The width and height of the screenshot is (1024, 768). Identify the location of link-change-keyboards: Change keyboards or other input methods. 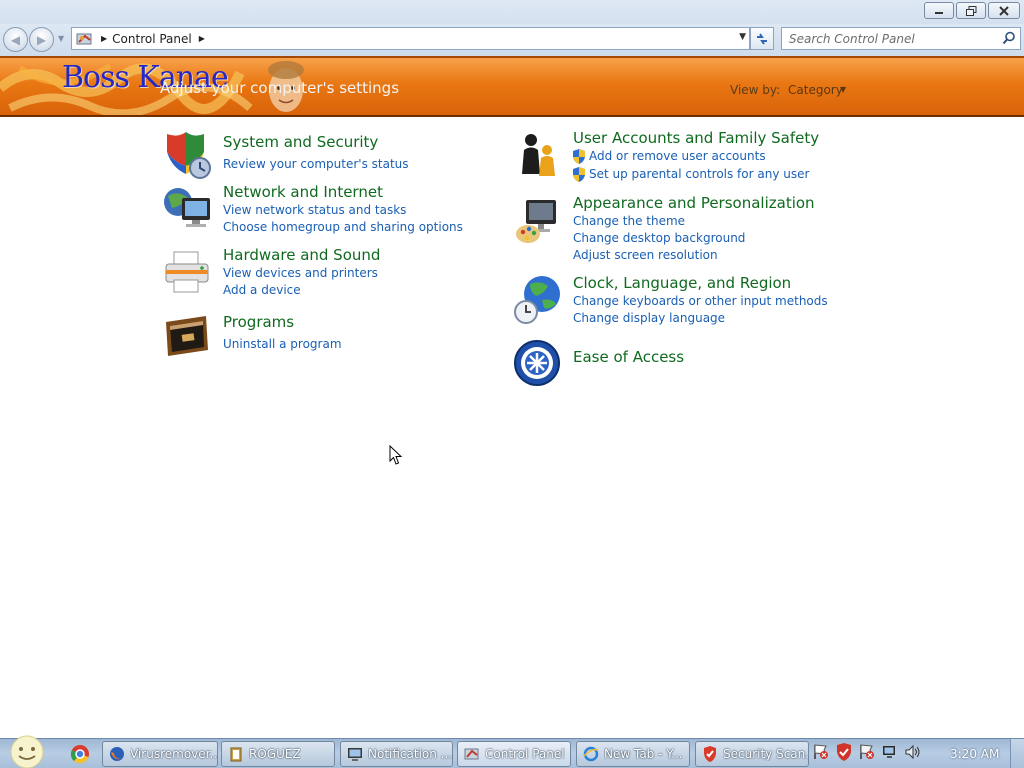
(700, 301).